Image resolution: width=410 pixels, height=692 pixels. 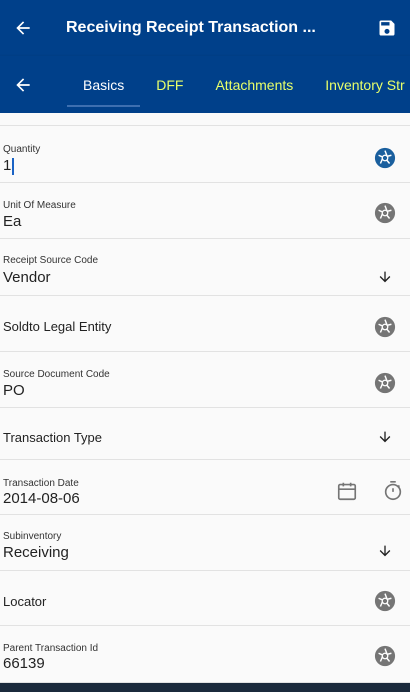 I want to click on back-button, so click(x=23, y=28).